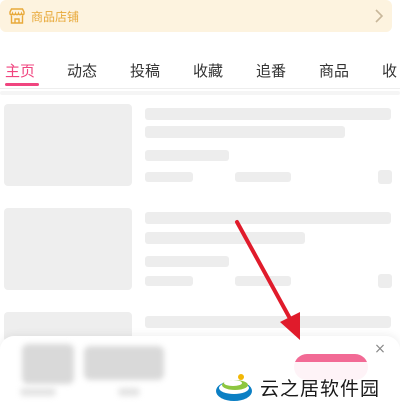 The width and height of the screenshot is (400, 412). What do you see at coordinates (234, 387) in the screenshot?
I see `watermark-logo-icon` at bounding box center [234, 387].